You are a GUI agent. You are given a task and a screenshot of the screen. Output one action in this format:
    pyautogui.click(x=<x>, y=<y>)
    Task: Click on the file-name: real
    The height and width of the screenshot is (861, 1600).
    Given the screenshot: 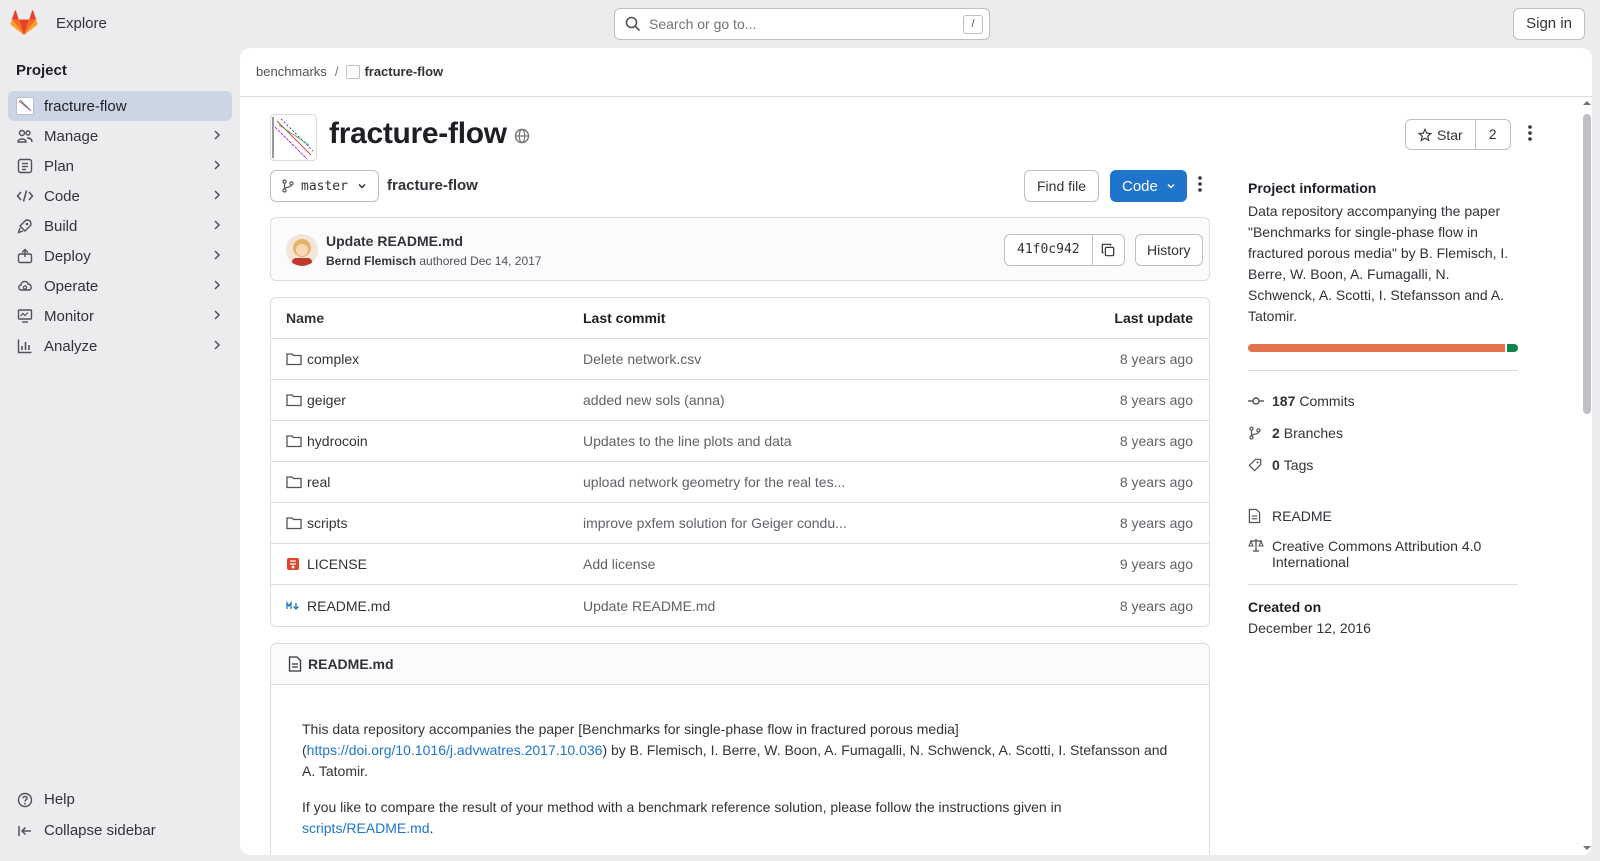 What is the action you would take?
    pyautogui.click(x=318, y=482)
    